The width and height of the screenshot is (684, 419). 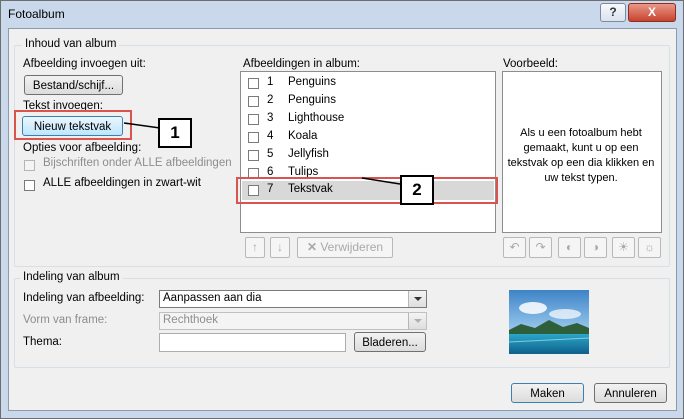 I want to click on decrease-brightness-button: ☼, so click(x=649, y=247).